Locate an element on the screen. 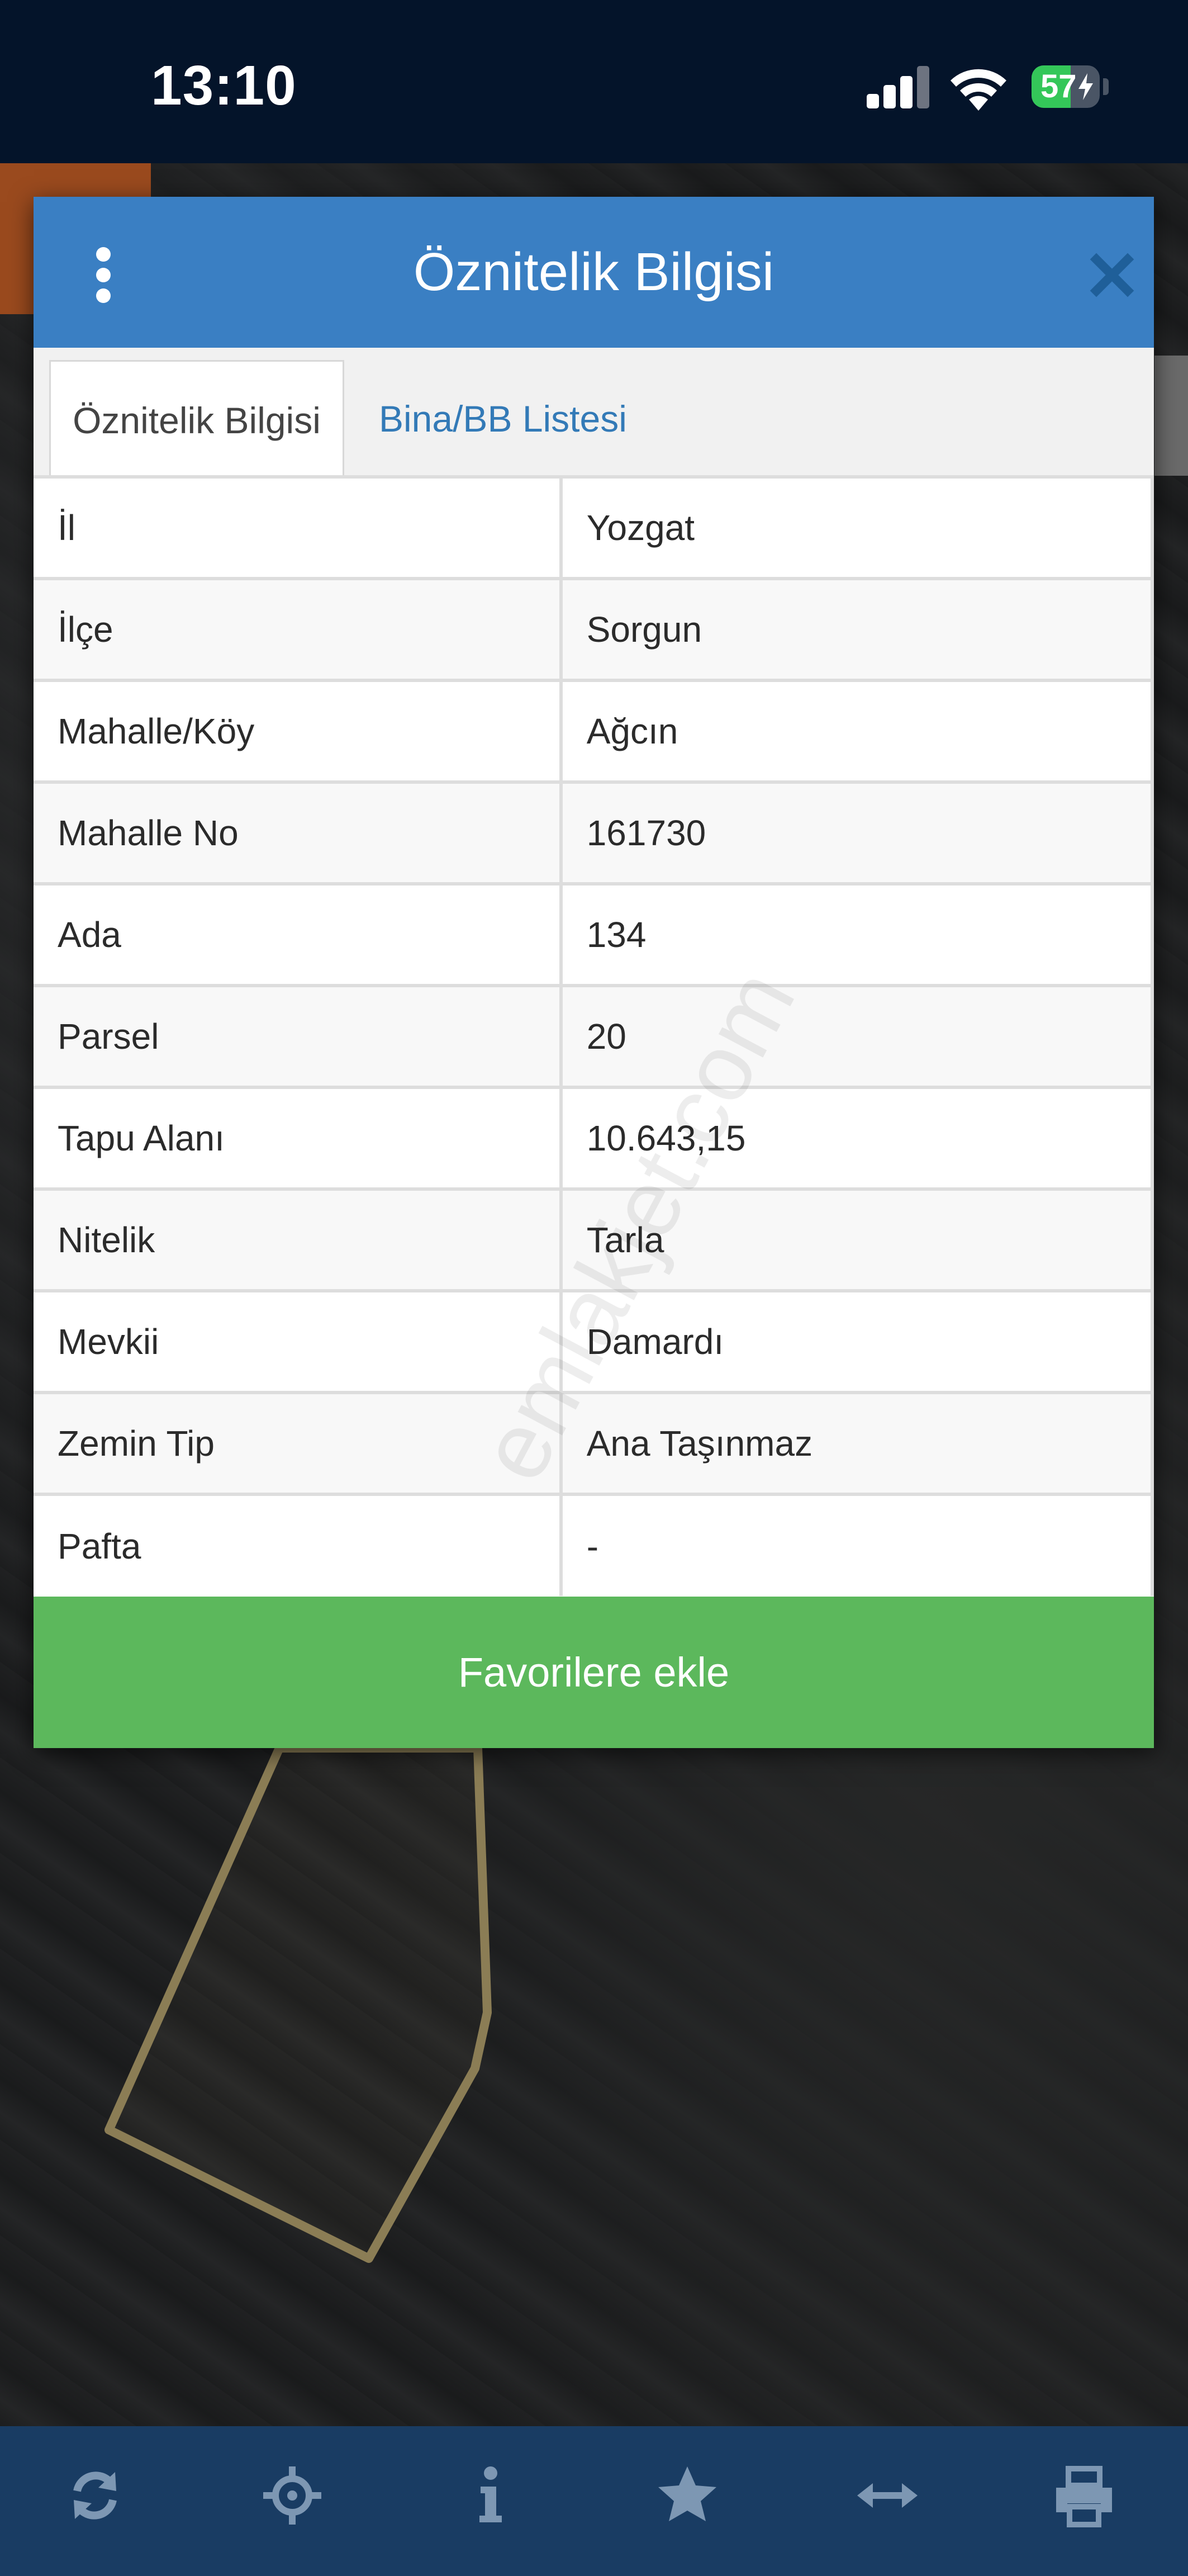 The width and height of the screenshot is (1188, 2576). table-row: Mevkii Damardı is located at coordinates (594, 1341).